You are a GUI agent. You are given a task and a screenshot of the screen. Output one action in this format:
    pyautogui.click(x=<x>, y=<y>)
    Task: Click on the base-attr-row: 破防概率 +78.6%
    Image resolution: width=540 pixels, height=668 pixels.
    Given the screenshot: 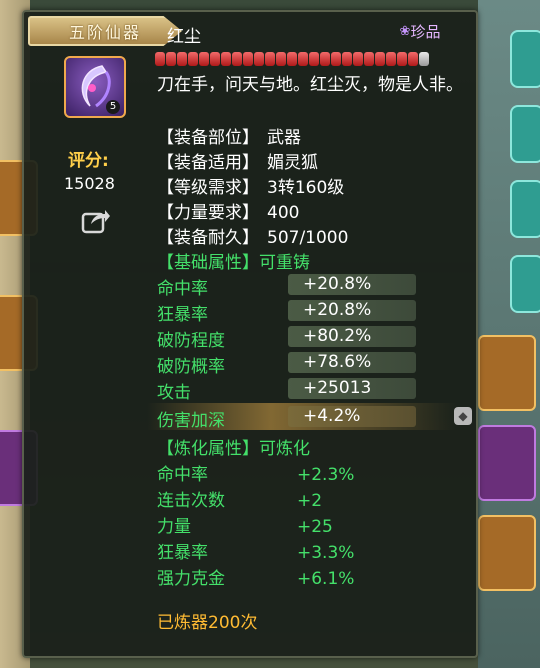 What is the action you would take?
    pyautogui.click(x=292, y=364)
    